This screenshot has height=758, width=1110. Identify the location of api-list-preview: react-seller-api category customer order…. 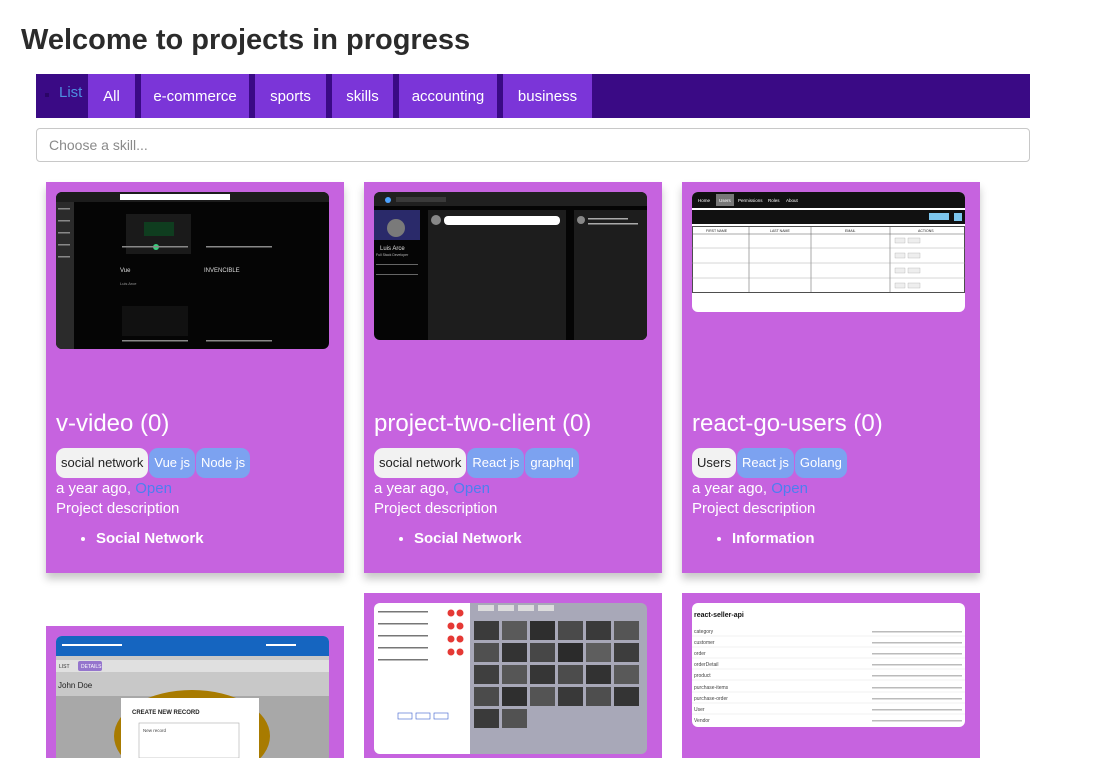
(828, 668).